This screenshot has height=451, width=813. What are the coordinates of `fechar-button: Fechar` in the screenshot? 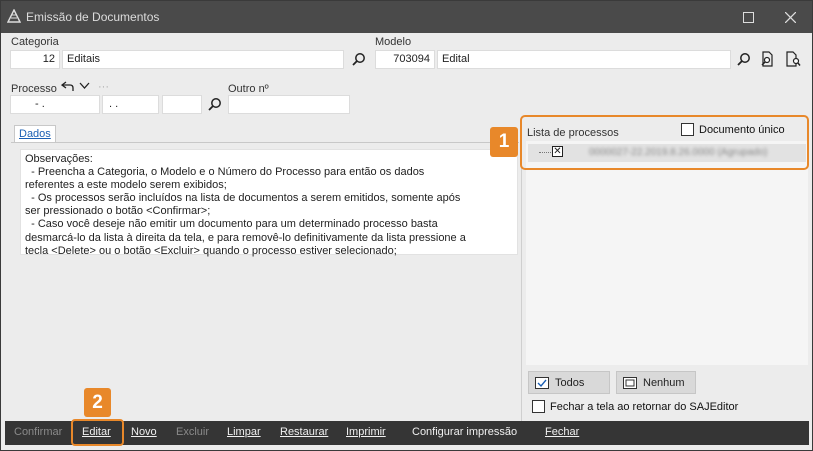 It's located at (562, 432).